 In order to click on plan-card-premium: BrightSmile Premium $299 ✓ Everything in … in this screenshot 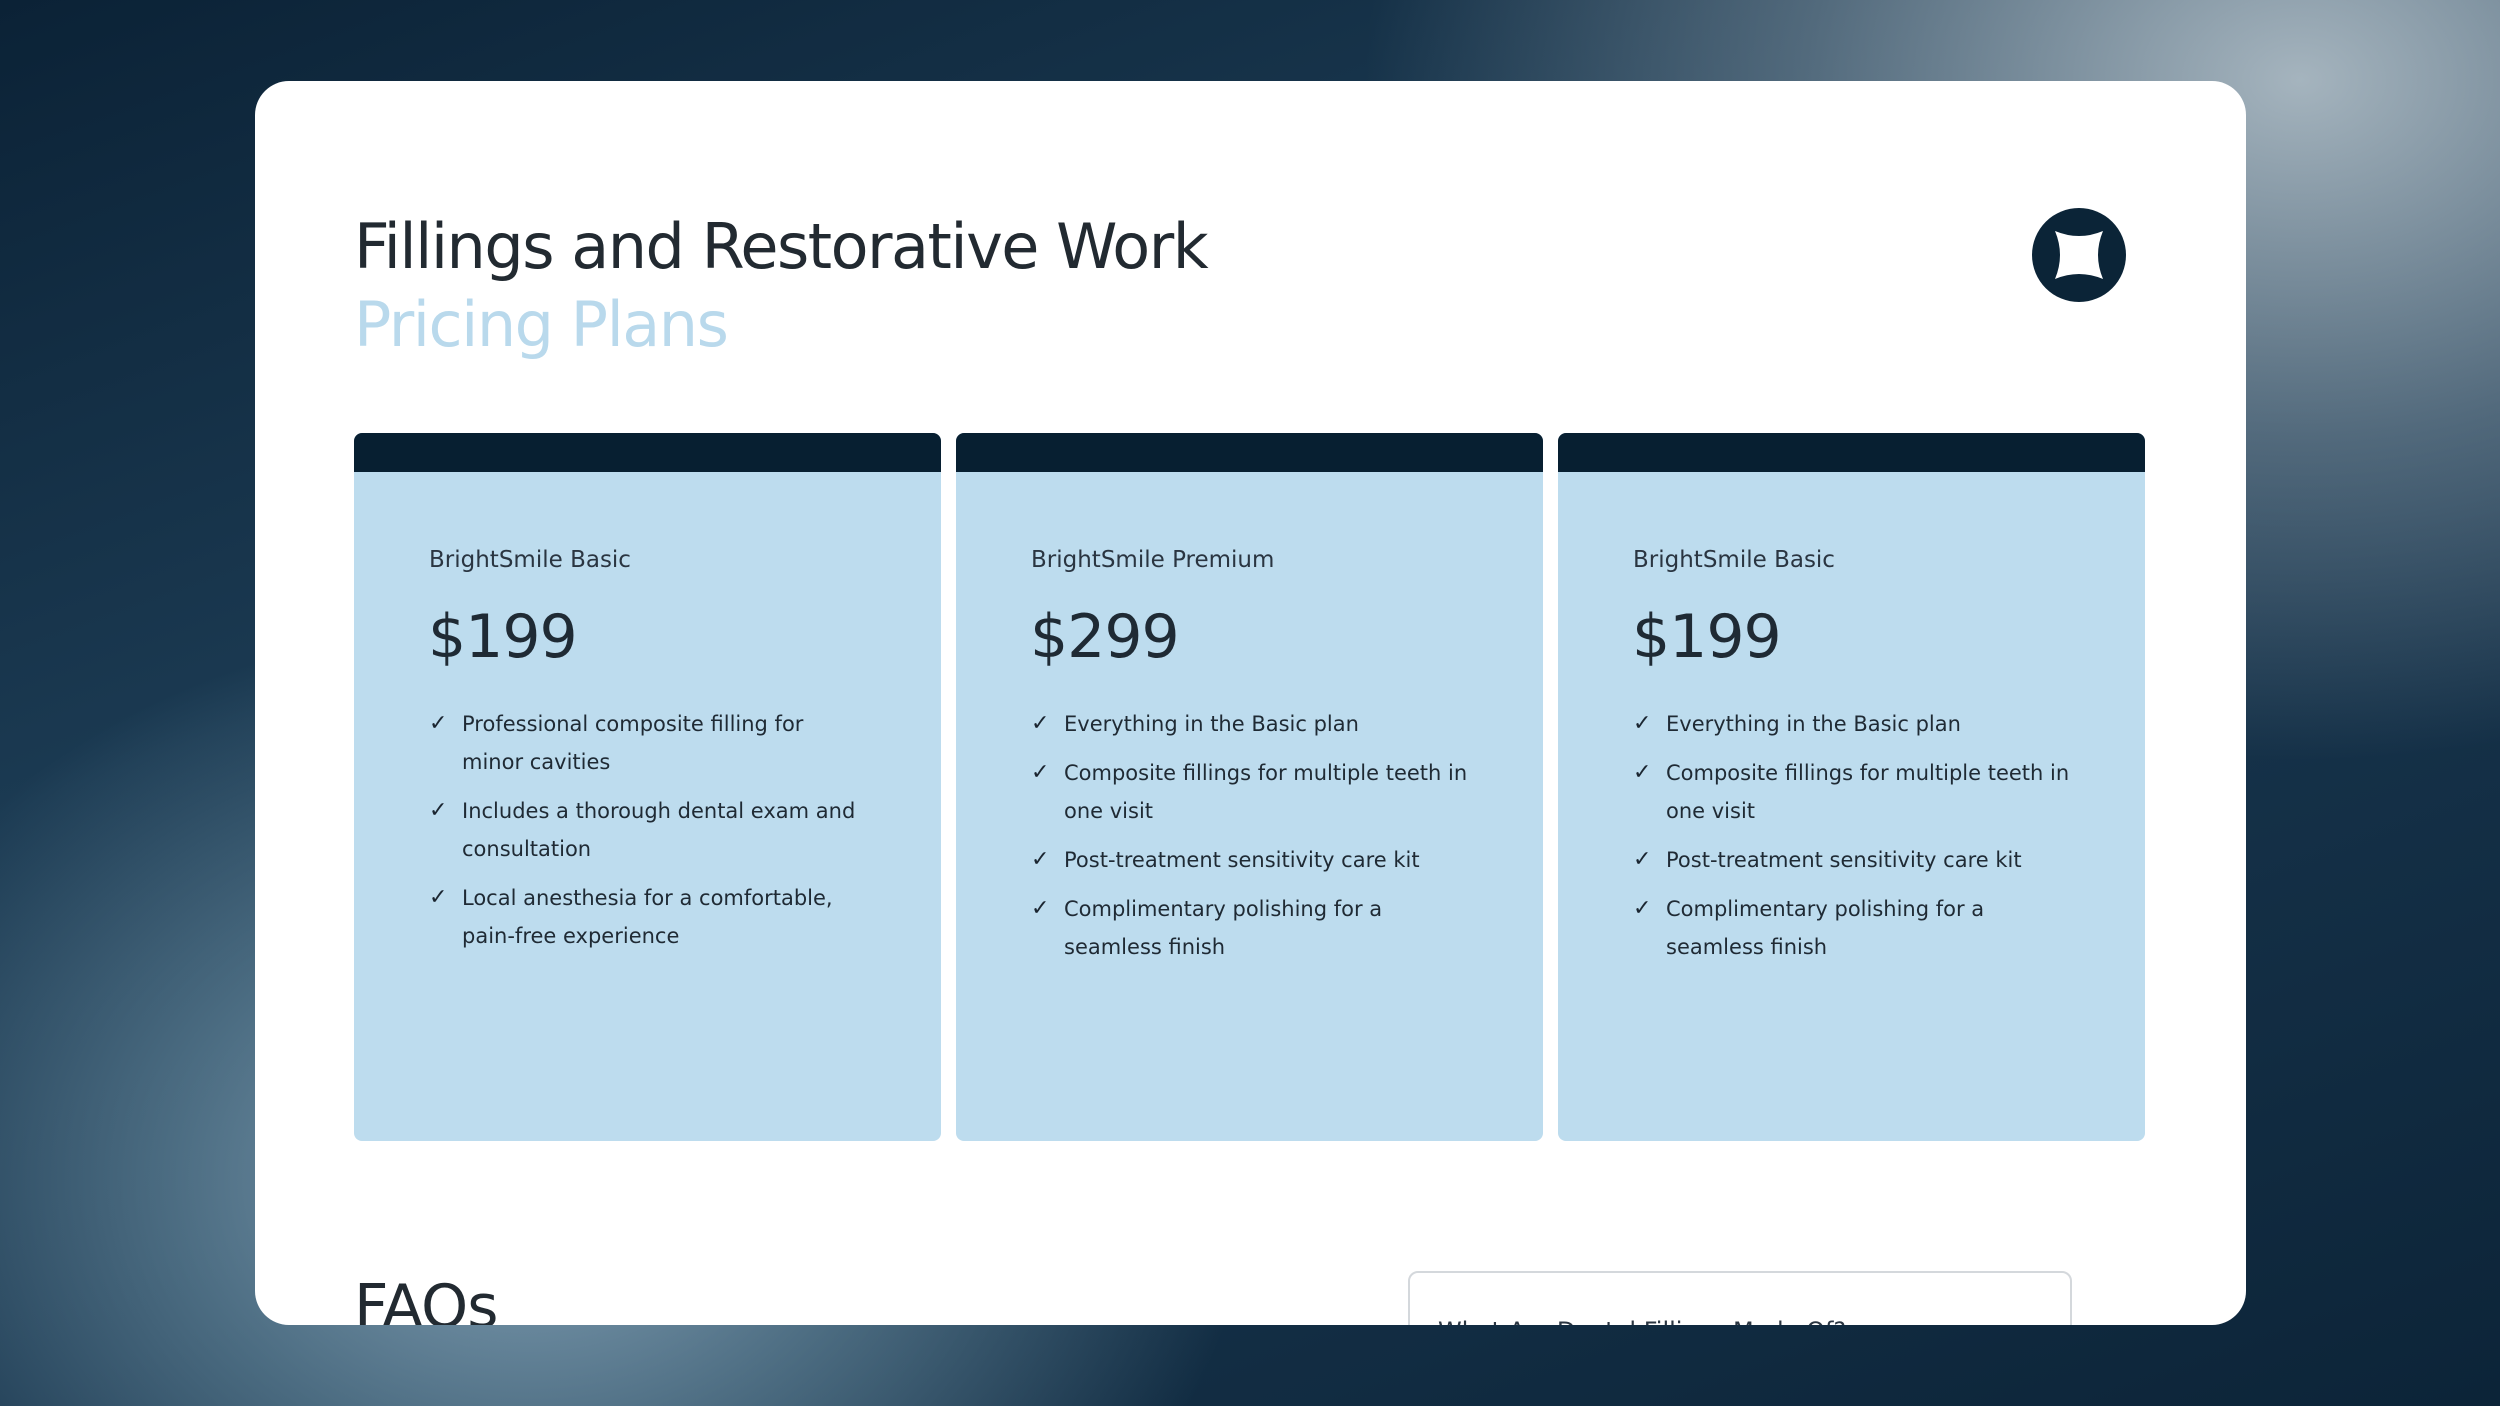, I will do `click(1249, 787)`.